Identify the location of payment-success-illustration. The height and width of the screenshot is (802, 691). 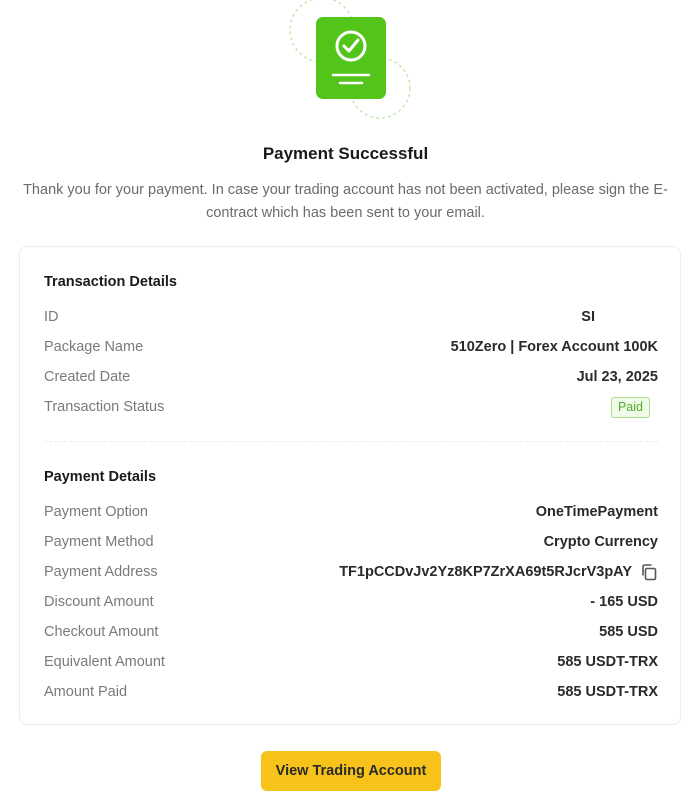
(350, 59).